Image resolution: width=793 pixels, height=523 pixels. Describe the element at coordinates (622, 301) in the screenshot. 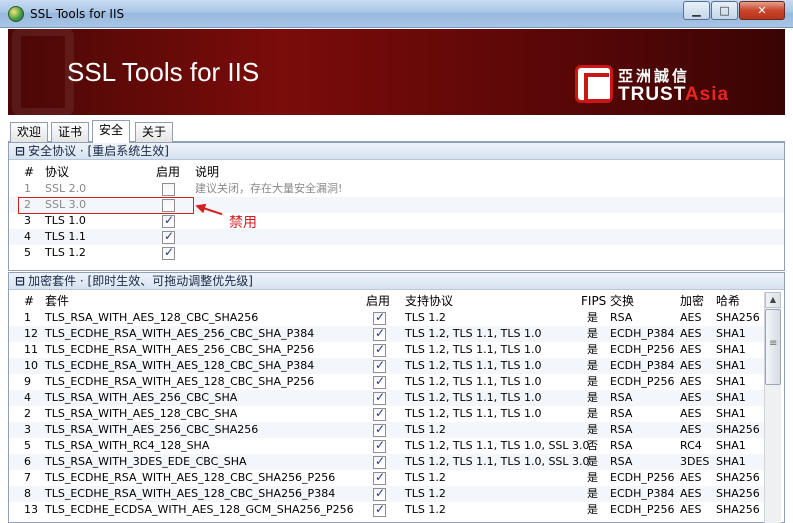

I see `col-exchange: 交换` at that location.